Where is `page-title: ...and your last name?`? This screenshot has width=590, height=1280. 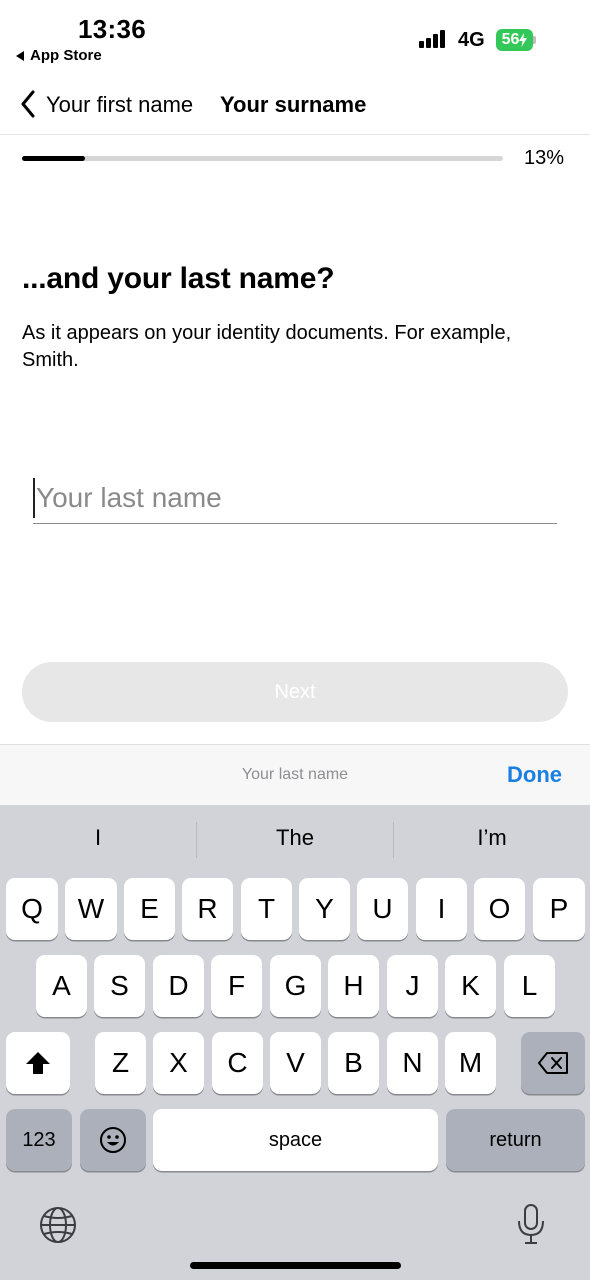
page-title: ...and your last name? is located at coordinates (178, 278).